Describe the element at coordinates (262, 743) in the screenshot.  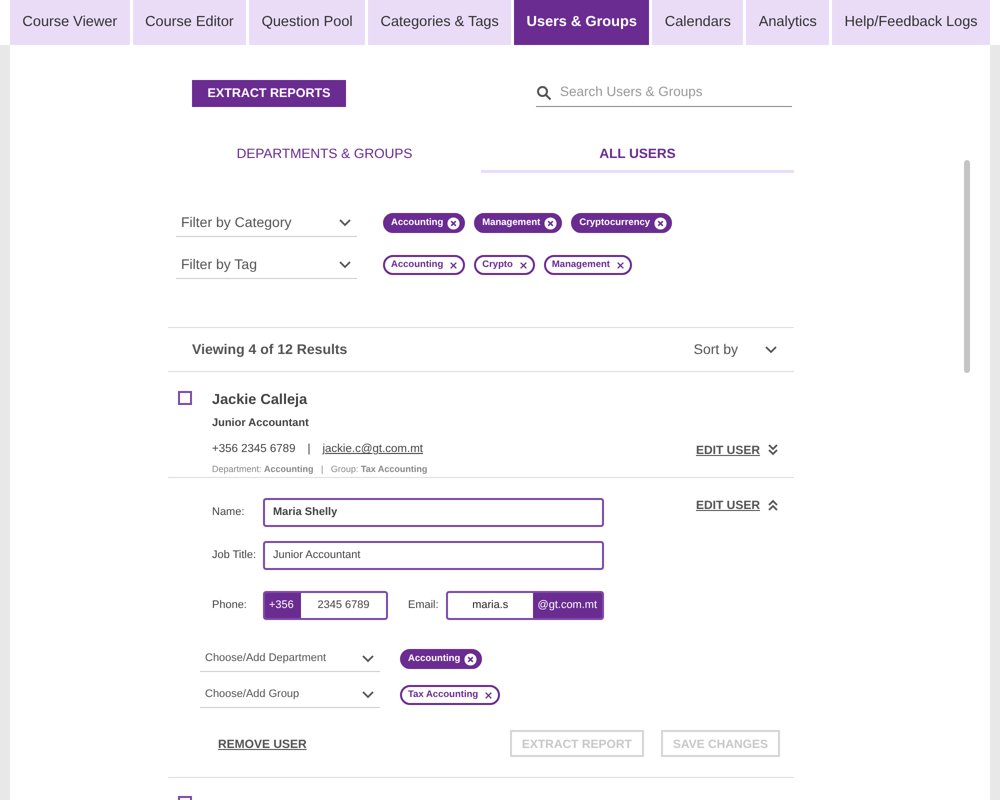
I see `remove-user-link: REMOVE USER` at that location.